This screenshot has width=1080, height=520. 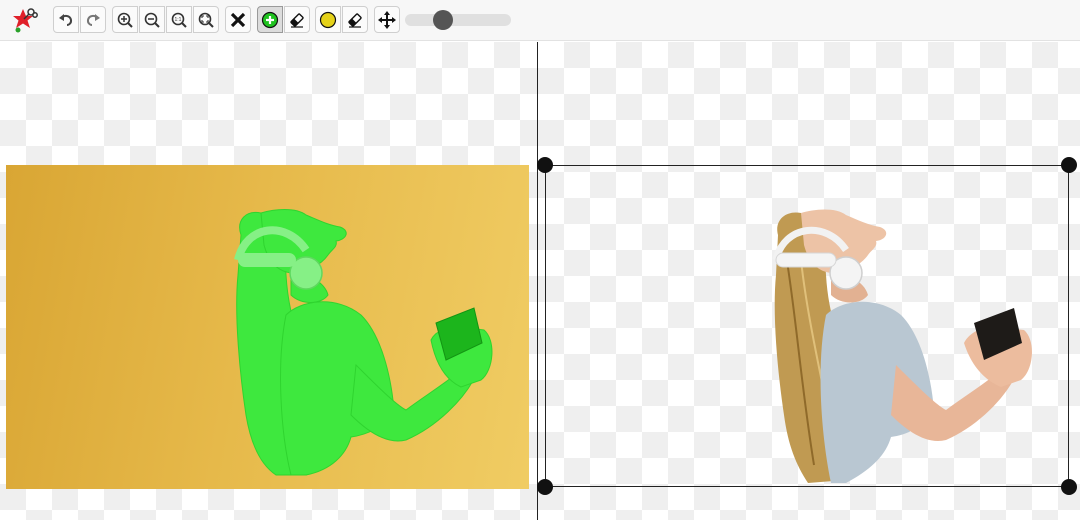 I want to click on zoom-1-1-icon: 1:1, so click(x=179, y=20).